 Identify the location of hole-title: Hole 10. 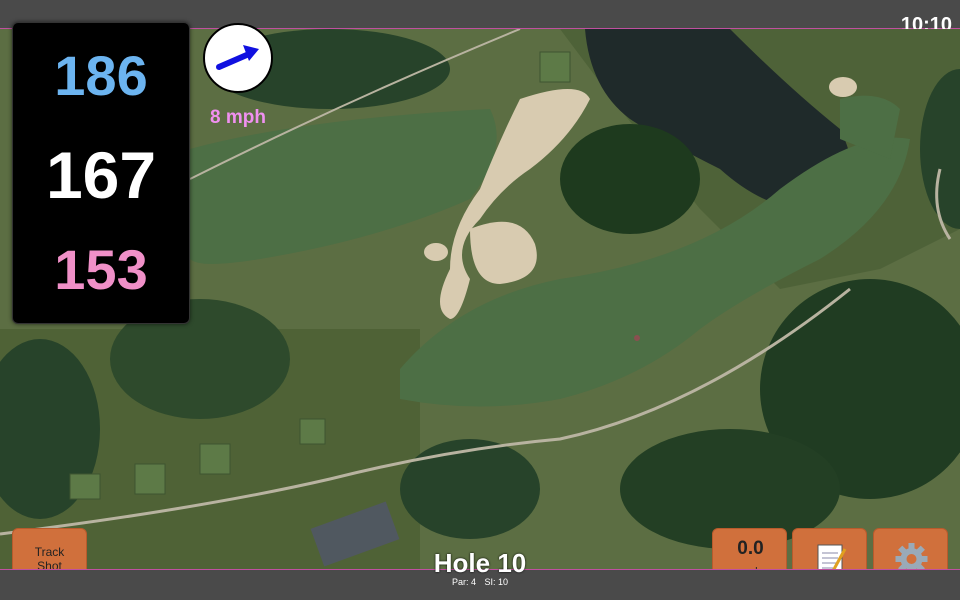
(480, 563).